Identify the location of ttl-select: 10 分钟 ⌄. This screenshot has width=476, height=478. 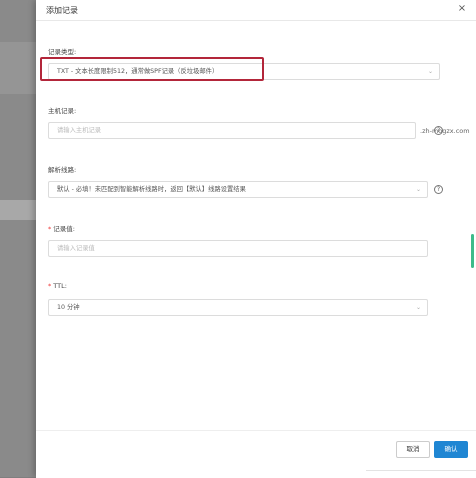
(238, 307).